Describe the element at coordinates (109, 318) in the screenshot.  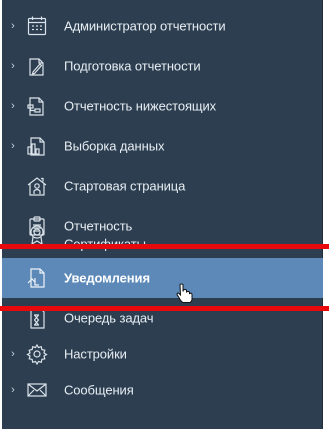
I see `sidebar-item-label: Очередь задач` at that location.